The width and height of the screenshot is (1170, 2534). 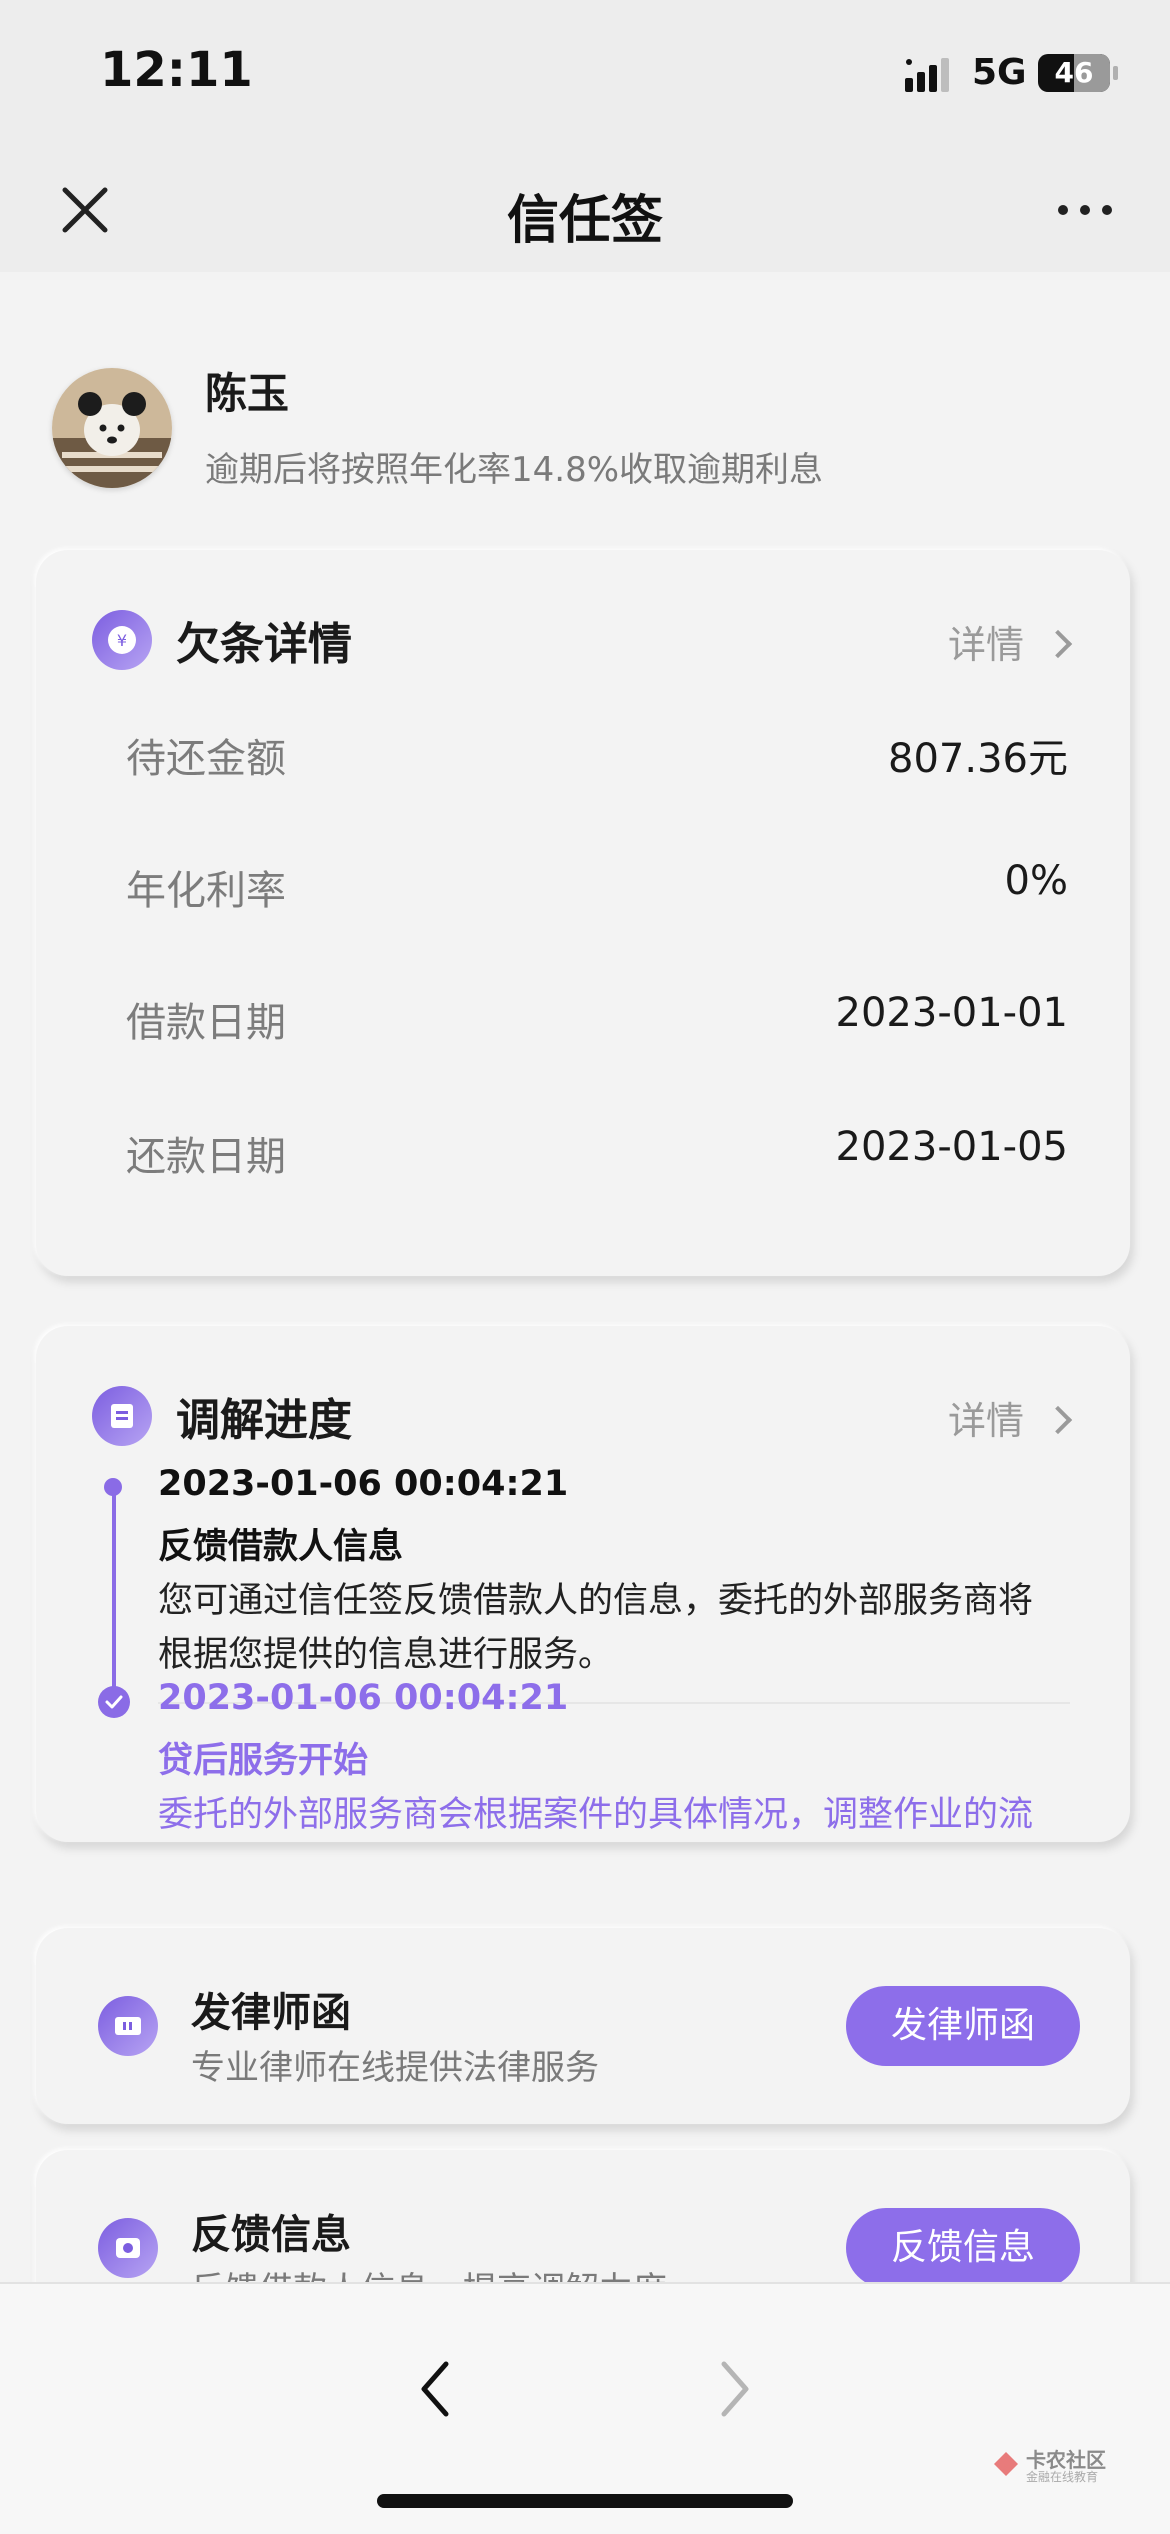 What do you see at coordinates (206, 1157) in the screenshot?
I see `repay-date-label: 还款日期` at bounding box center [206, 1157].